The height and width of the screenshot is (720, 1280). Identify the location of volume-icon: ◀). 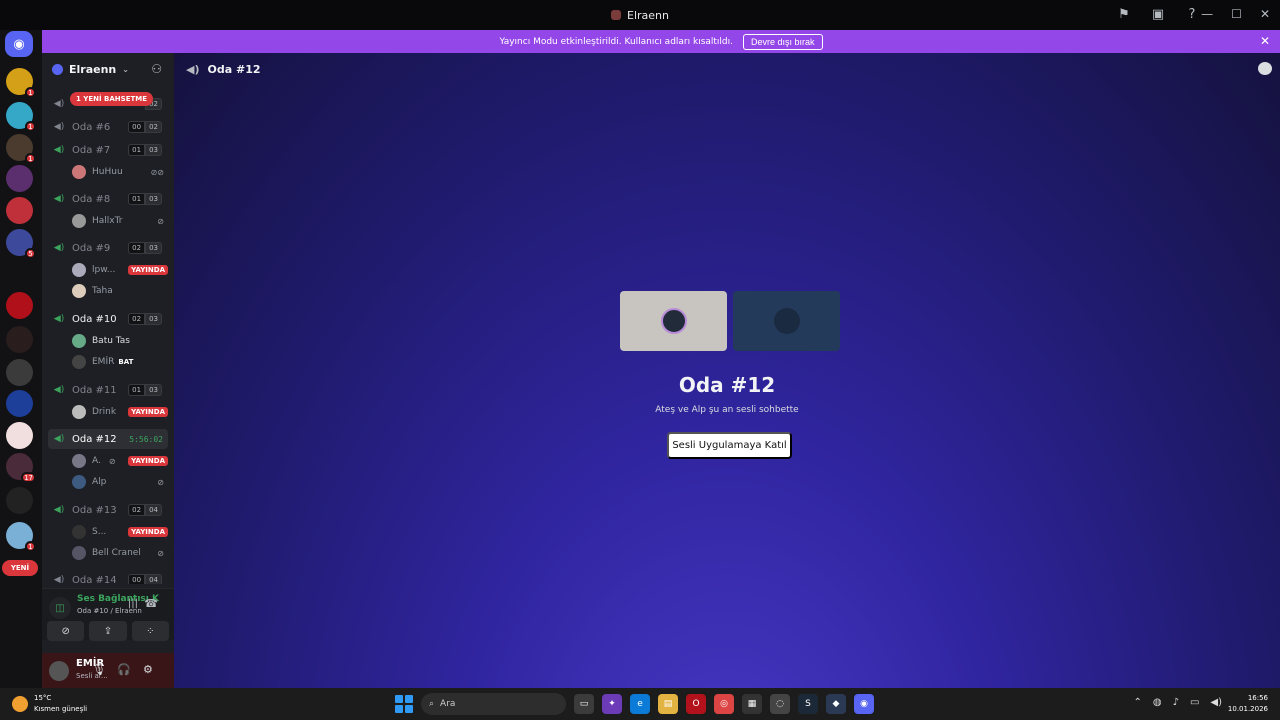
(1216, 702).